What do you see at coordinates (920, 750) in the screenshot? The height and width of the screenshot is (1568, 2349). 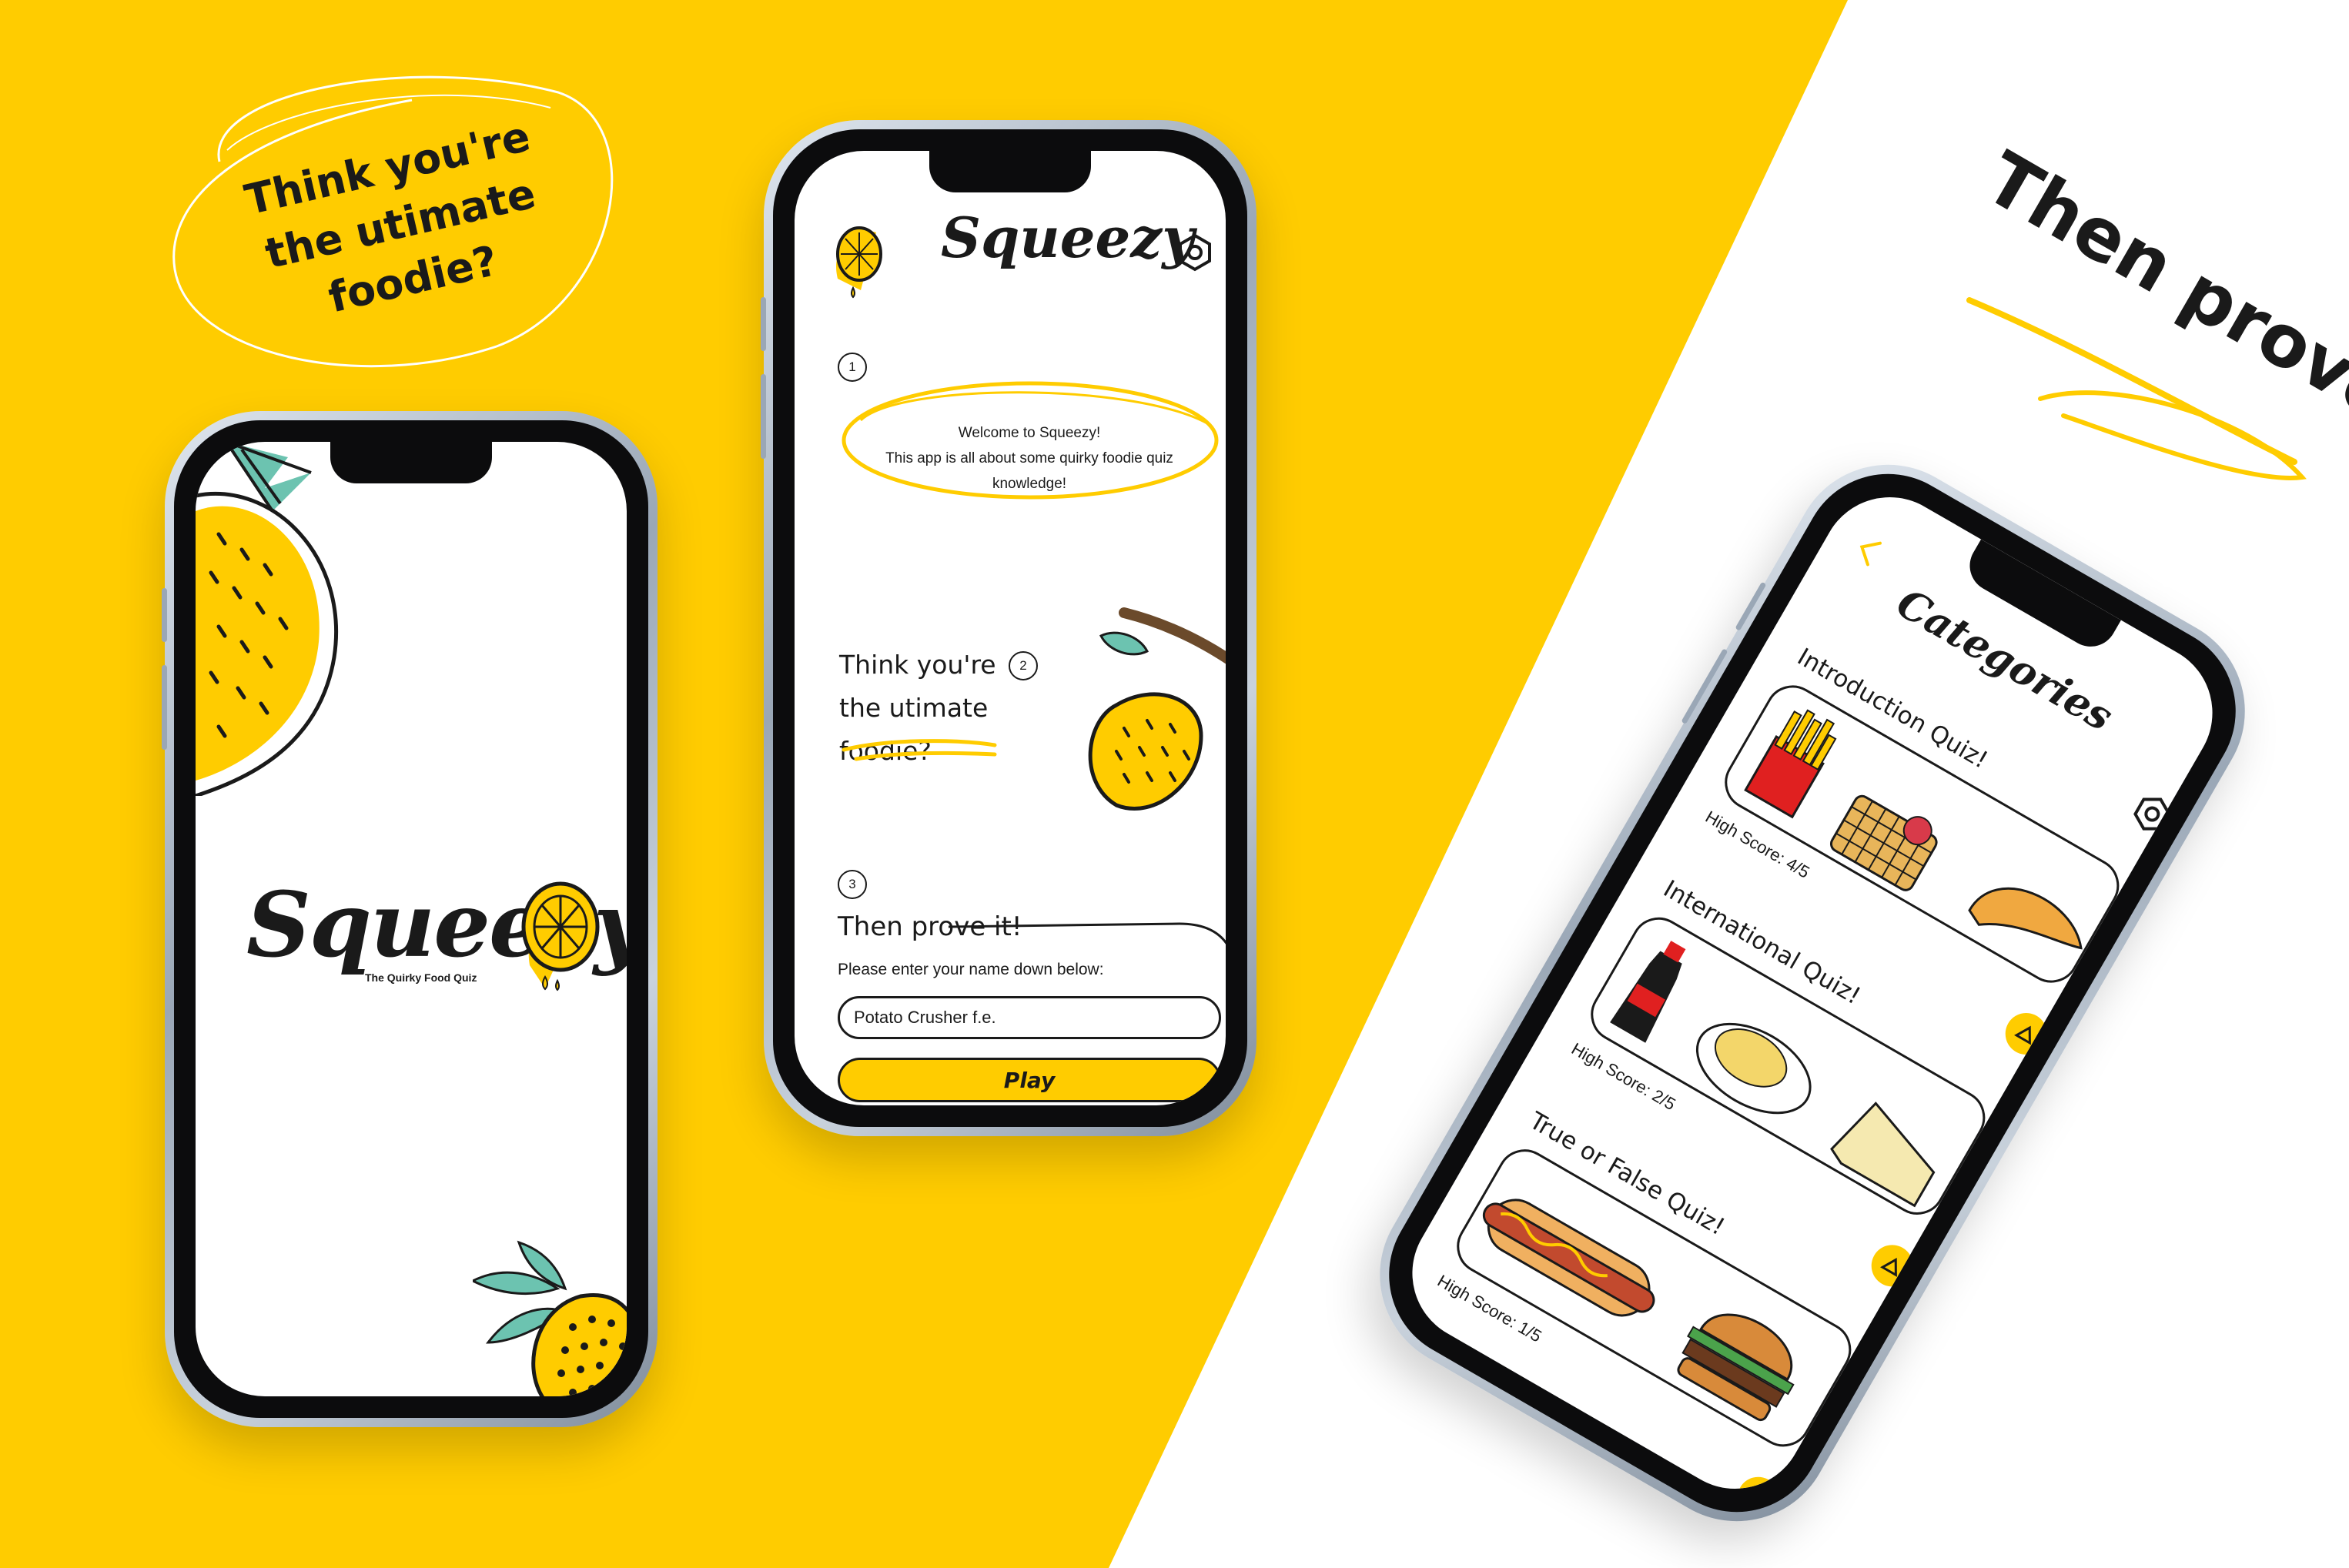 I see `underline-scribble` at bounding box center [920, 750].